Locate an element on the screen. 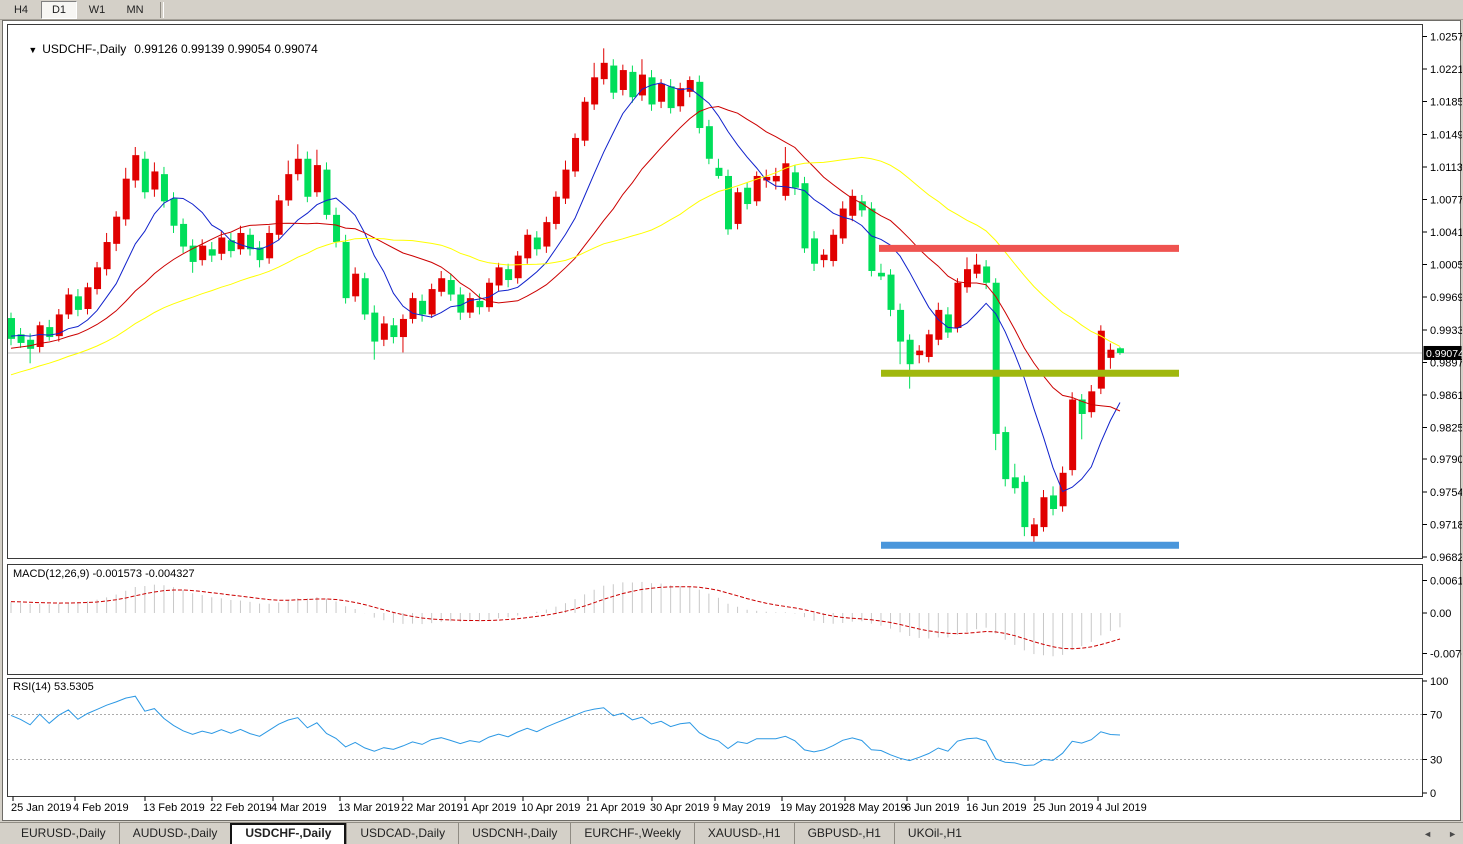 The height and width of the screenshot is (844, 1463). timeframe-button-W1: W1 is located at coordinates (97, 9).